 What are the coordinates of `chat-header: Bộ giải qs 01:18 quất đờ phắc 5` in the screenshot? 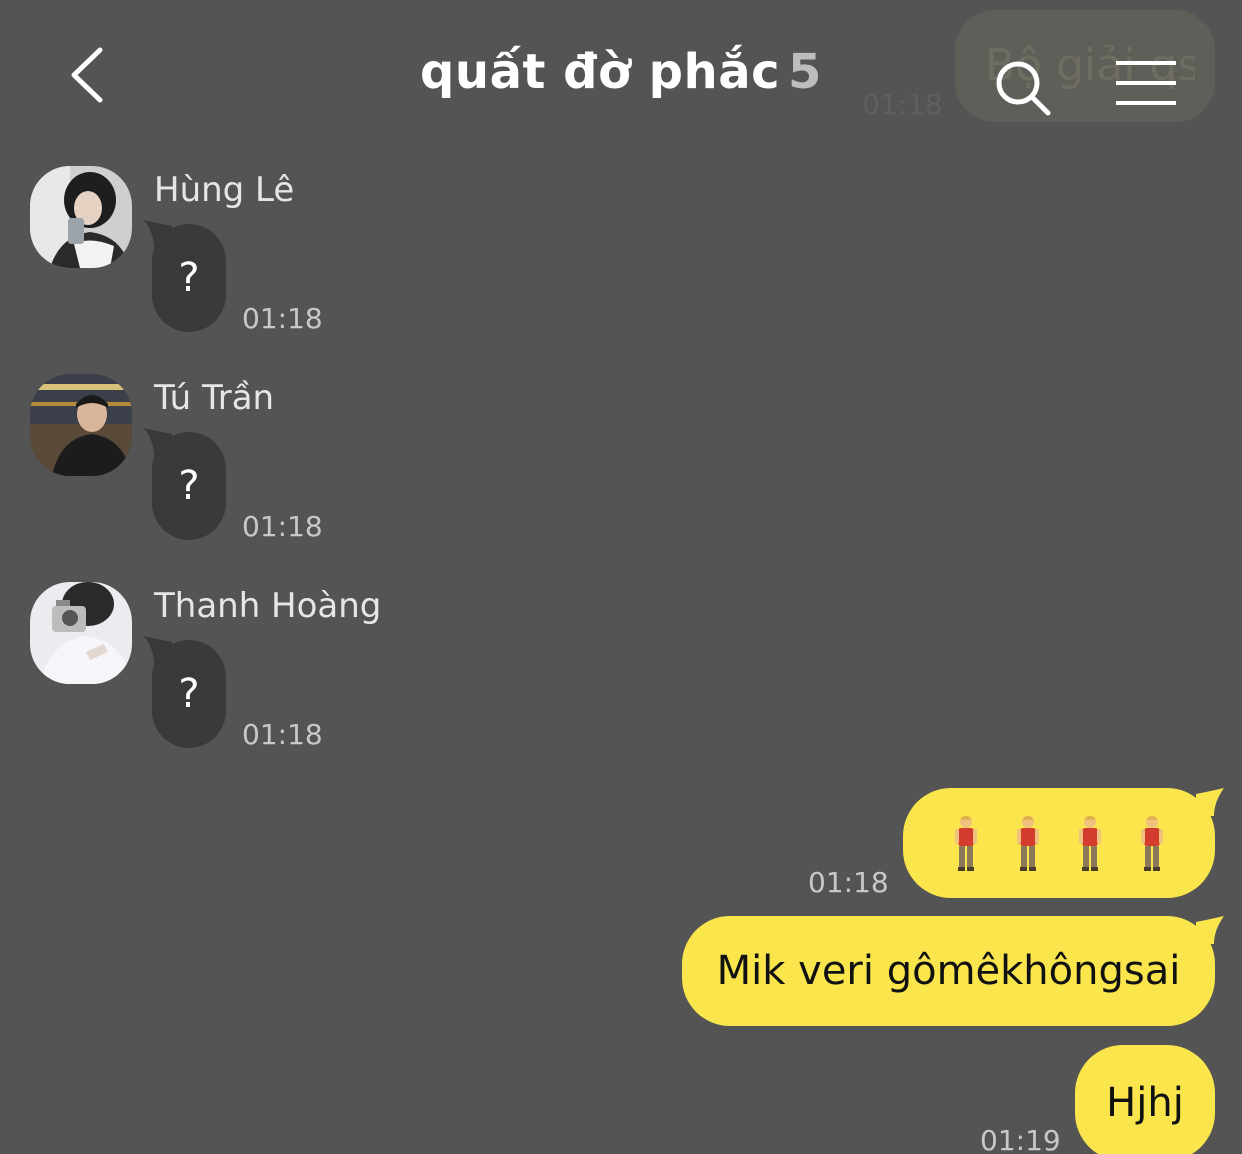 It's located at (621, 75).